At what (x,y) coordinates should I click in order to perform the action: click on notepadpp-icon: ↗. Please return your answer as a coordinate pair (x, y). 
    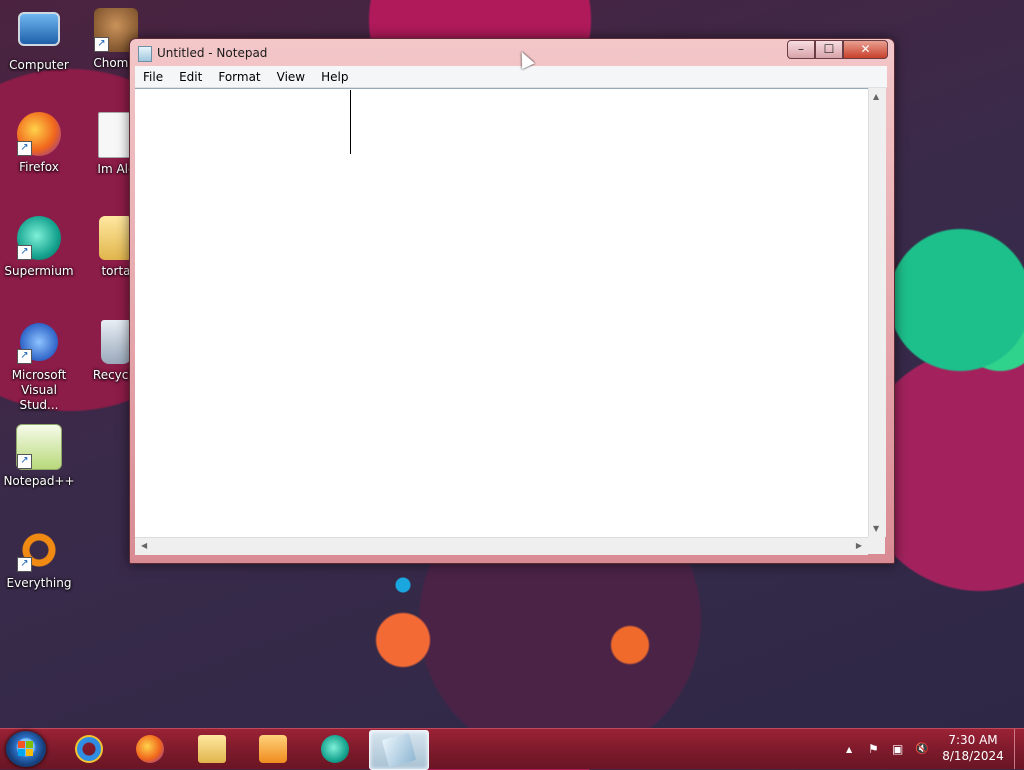
    Looking at the image, I should click on (39, 447).